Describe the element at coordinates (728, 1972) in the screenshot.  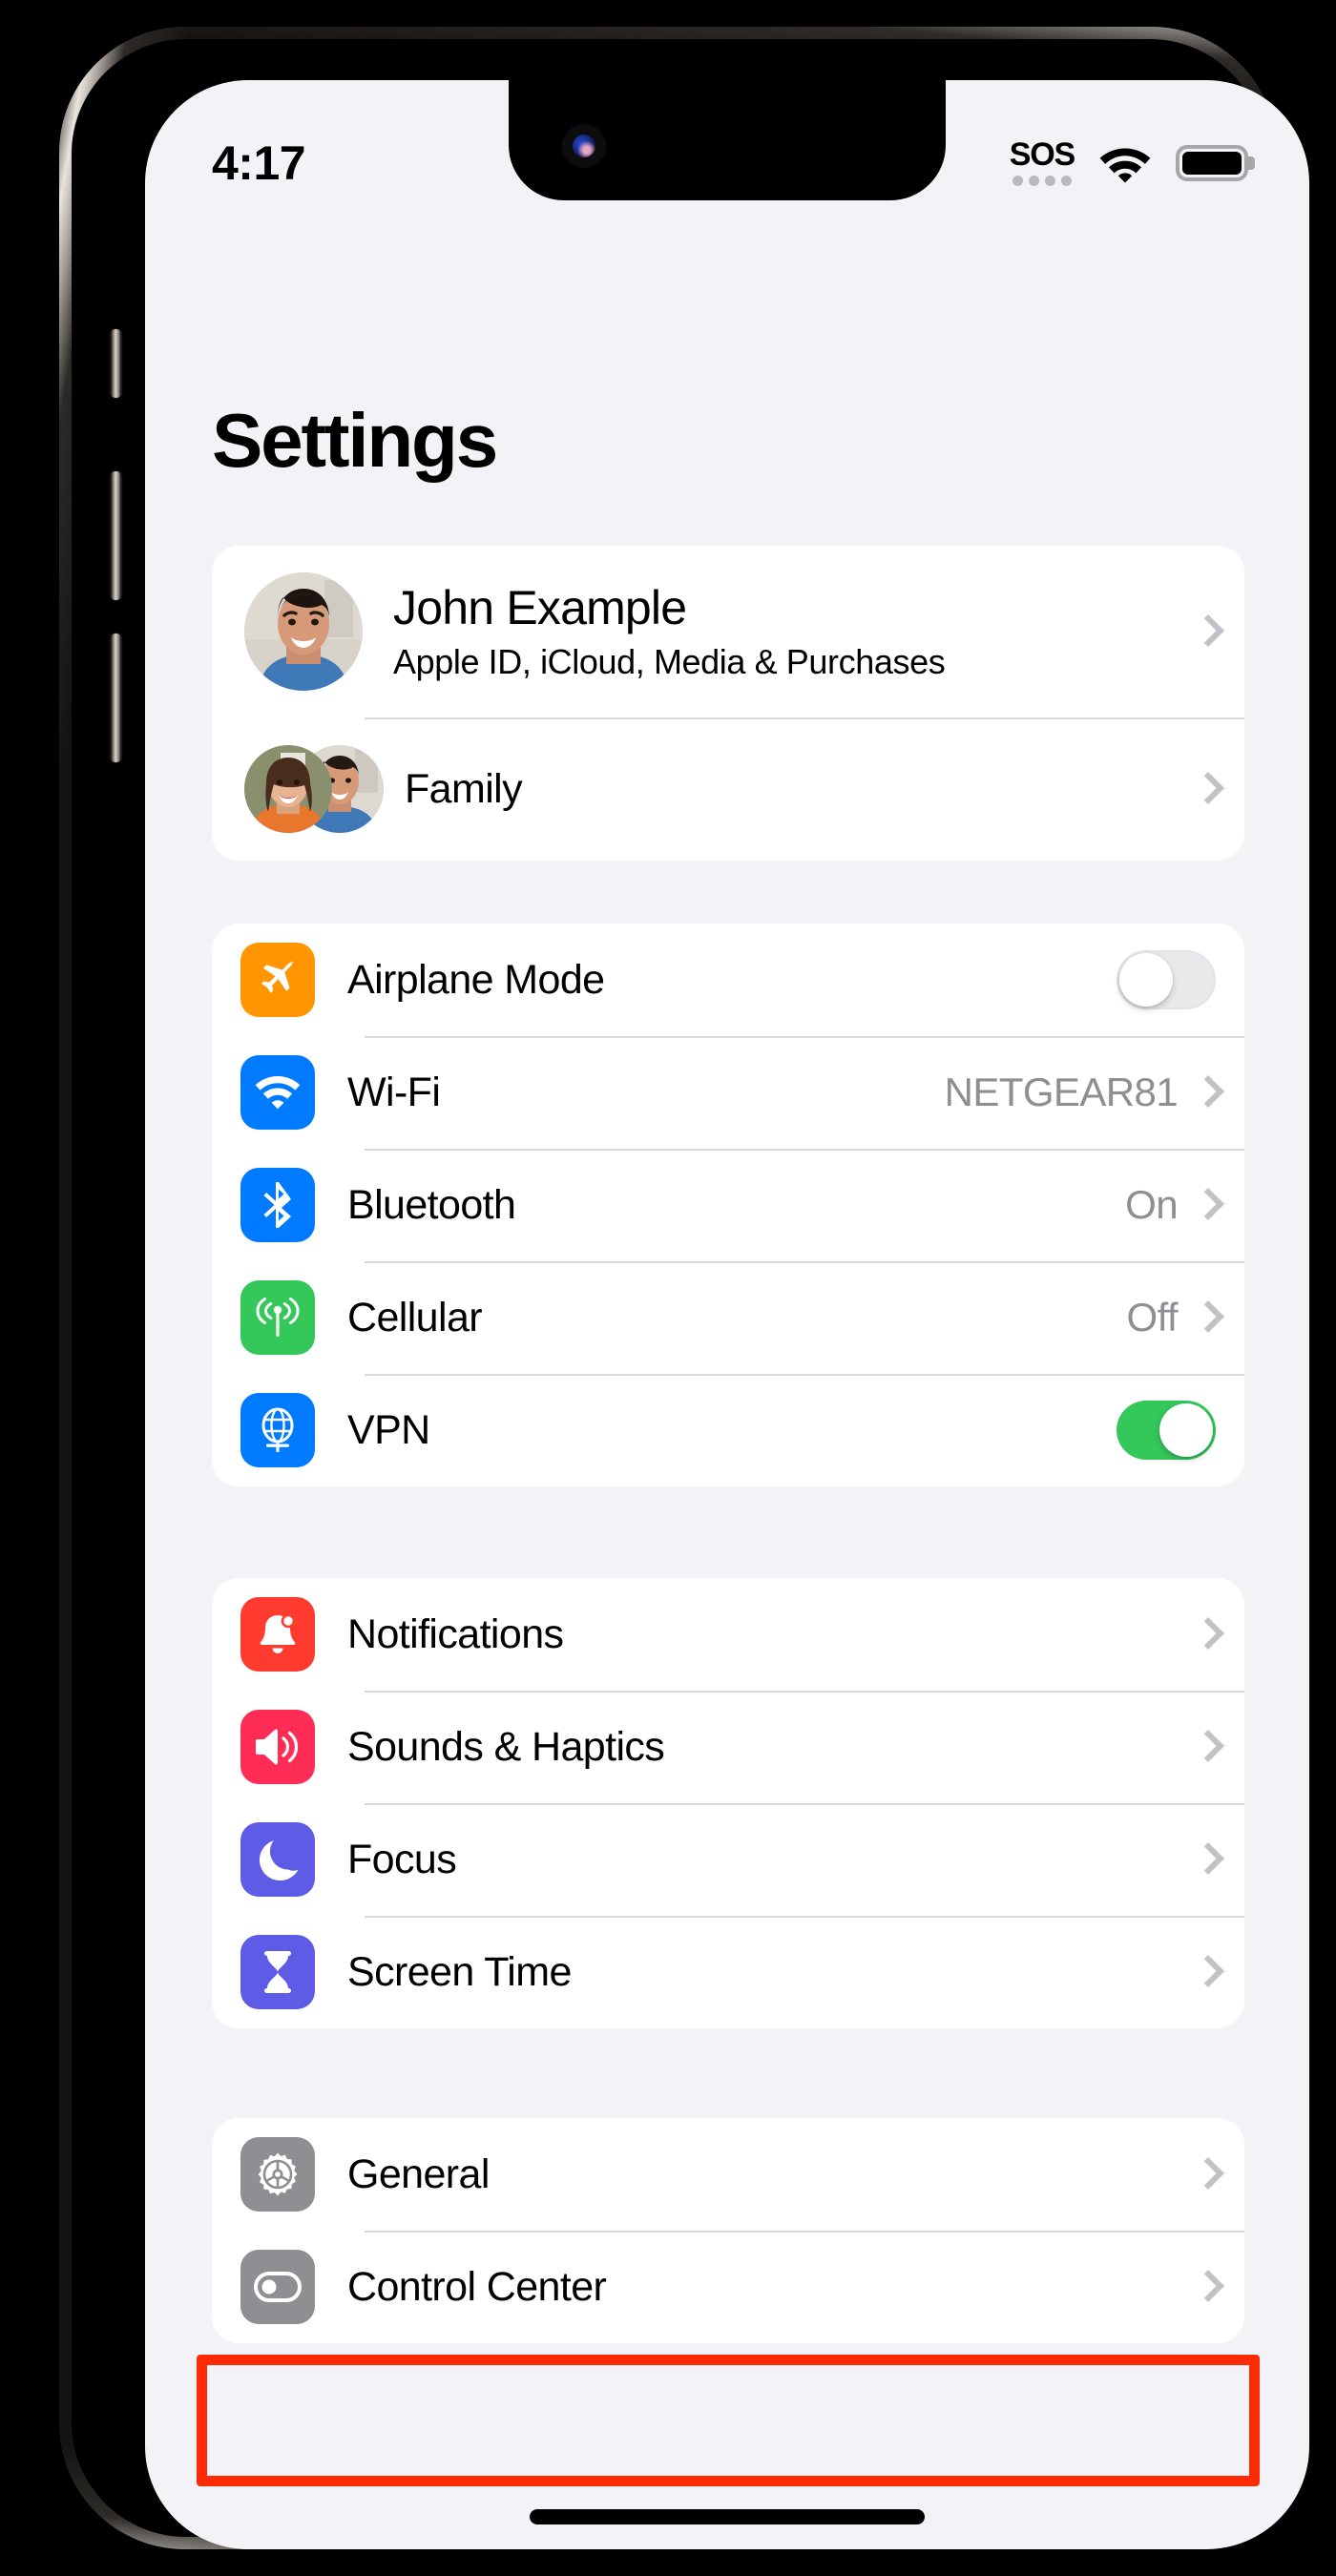
I see `screen-time-row: Screen Time` at that location.